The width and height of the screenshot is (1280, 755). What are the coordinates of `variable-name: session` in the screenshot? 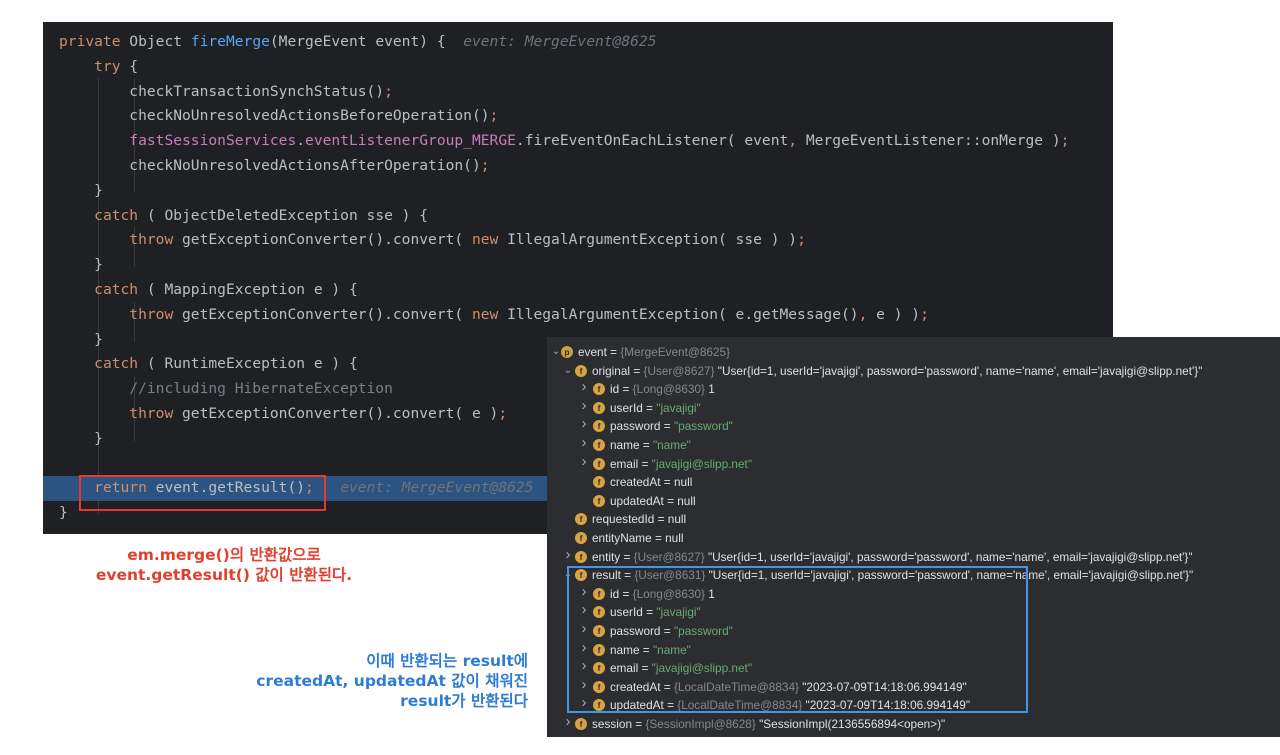 It's located at (612, 724).